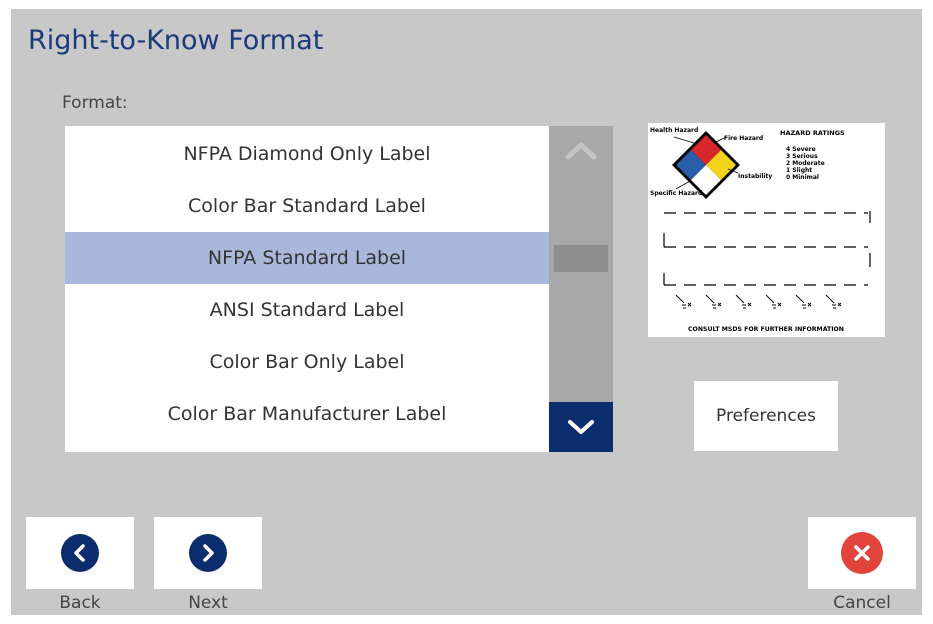 The image size is (933, 624). What do you see at coordinates (307, 310) in the screenshot?
I see `list-item: ANSI Standard Label` at bounding box center [307, 310].